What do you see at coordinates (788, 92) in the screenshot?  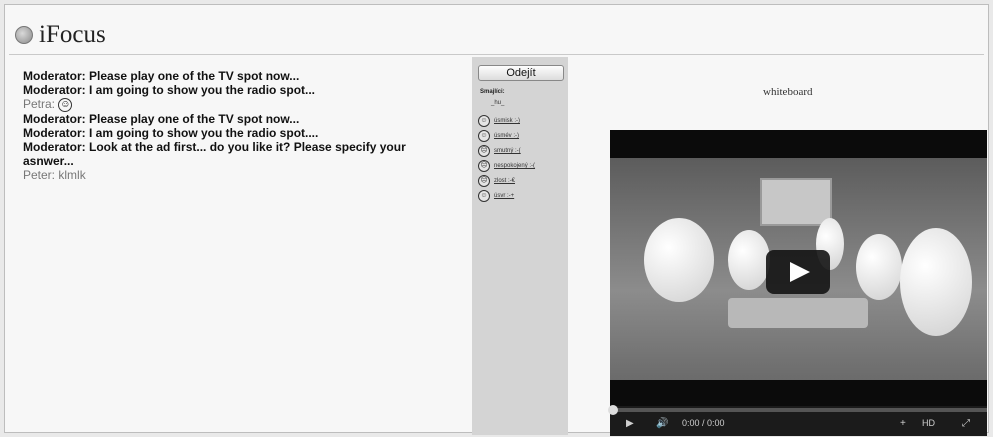 I see `whiteboard-label: whiteboard` at bounding box center [788, 92].